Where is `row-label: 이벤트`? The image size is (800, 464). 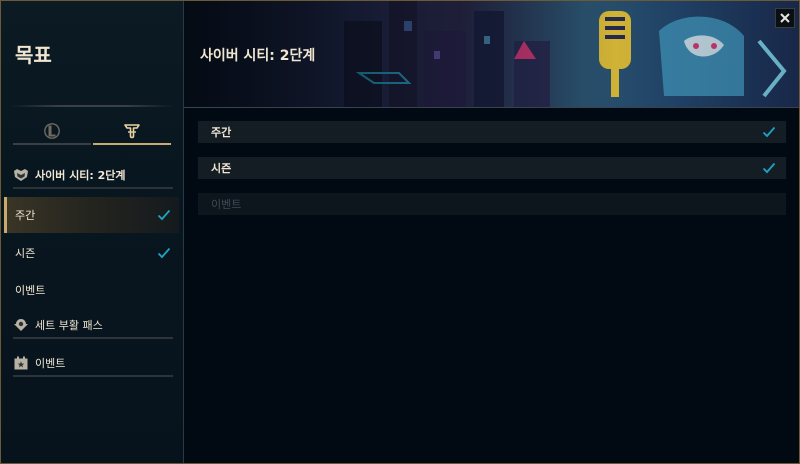 row-label: 이벤트 is located at coordinates (226, 204).